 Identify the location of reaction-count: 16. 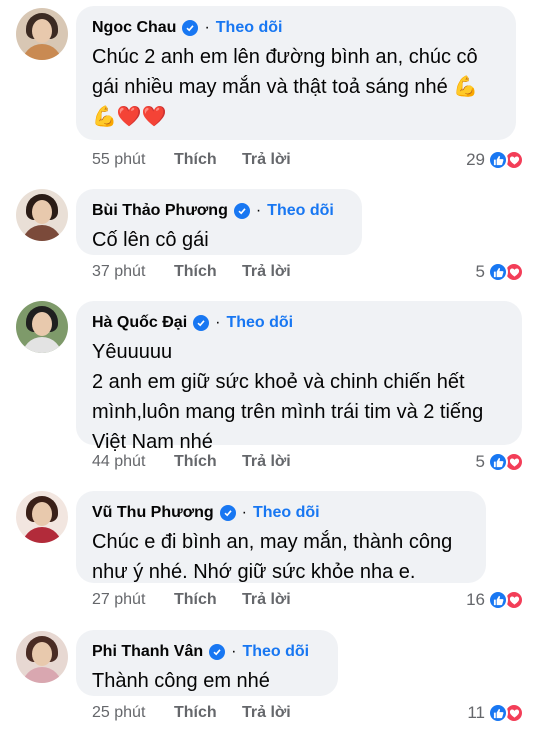
(475, 599).